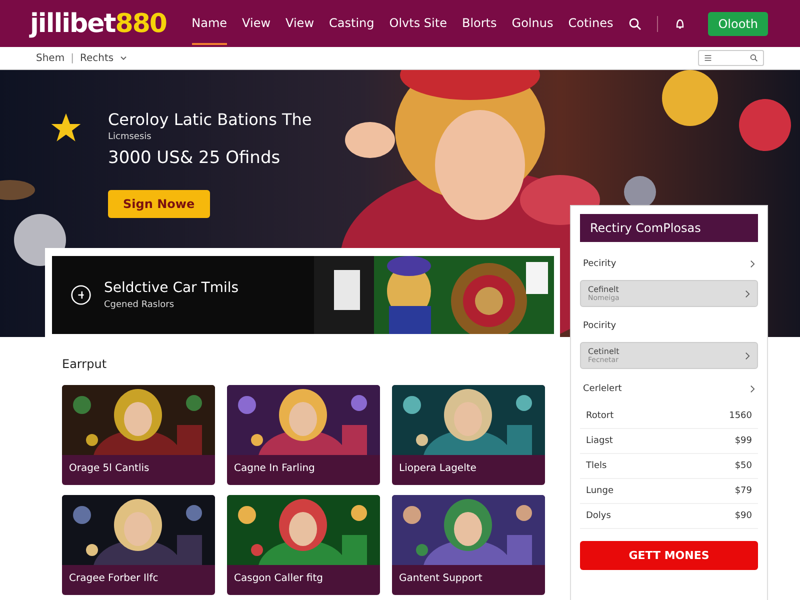 This screenshot has height=600, width=800. What do you see at coordinates (479, 23) in the screenshot?
I see `nav-link: Blorts` at bounding box center [479, 23].